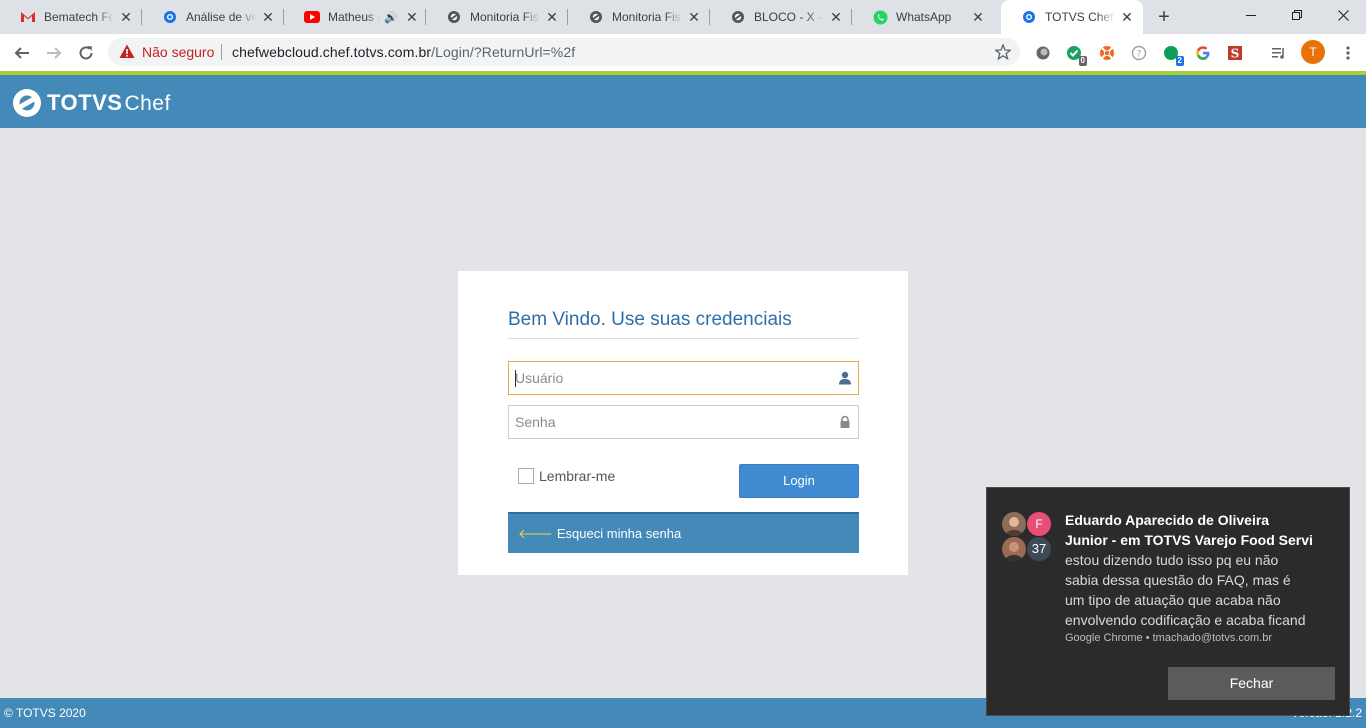 The width and height of the screenshot is (1366, 728). I want to click on remember-me: Lembrar-me, so click(566, 476).